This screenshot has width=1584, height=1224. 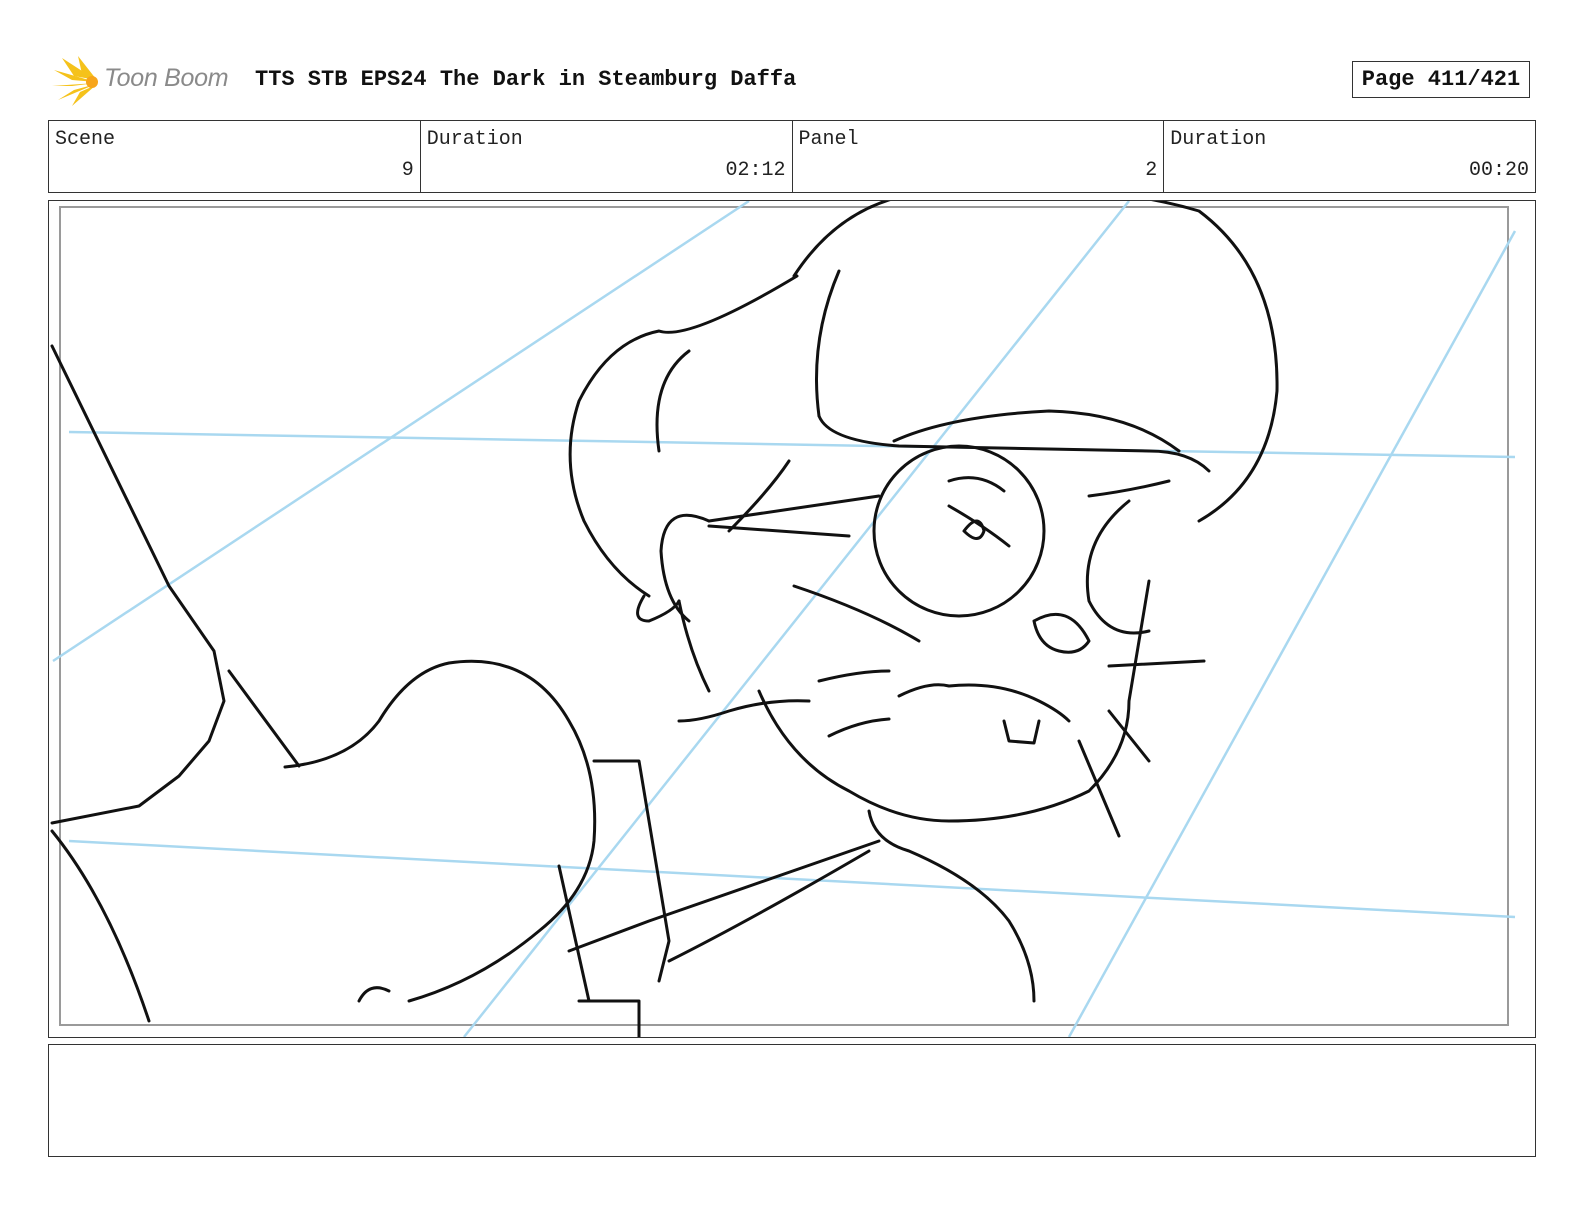 I want to click on scene-label: Scene, so click(x=85, y=139).